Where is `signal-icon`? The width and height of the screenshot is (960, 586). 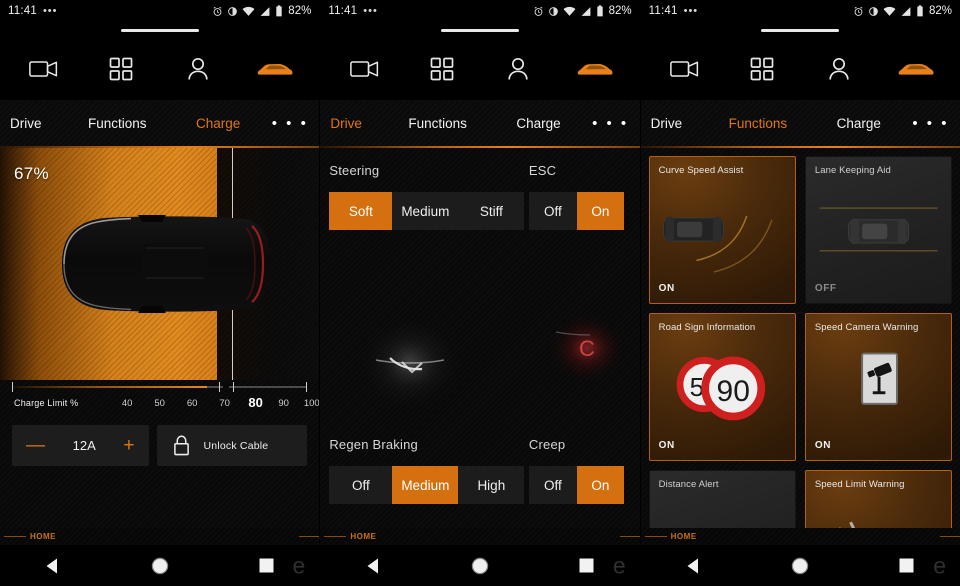 signal-icon is located at coordinates (586, 11).